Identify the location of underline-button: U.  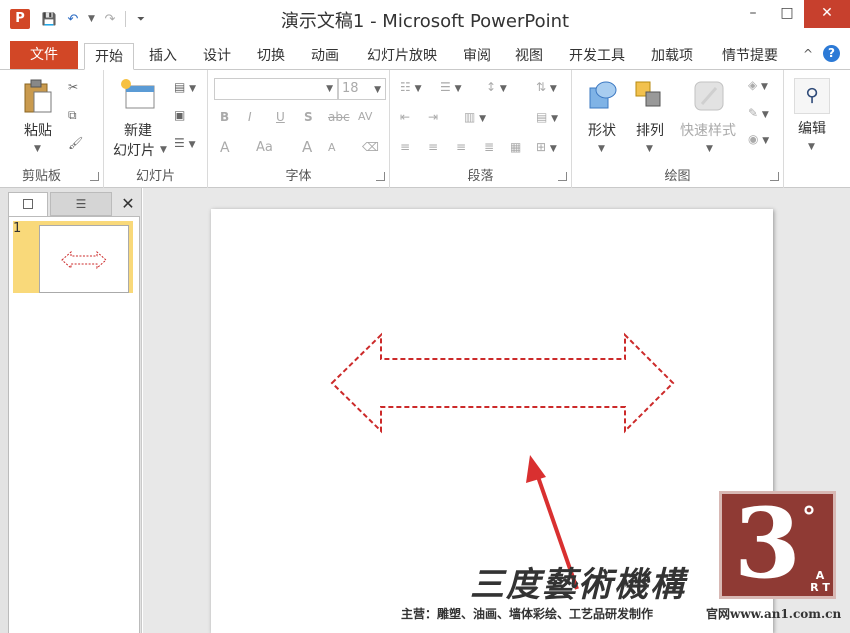
(280, 117).